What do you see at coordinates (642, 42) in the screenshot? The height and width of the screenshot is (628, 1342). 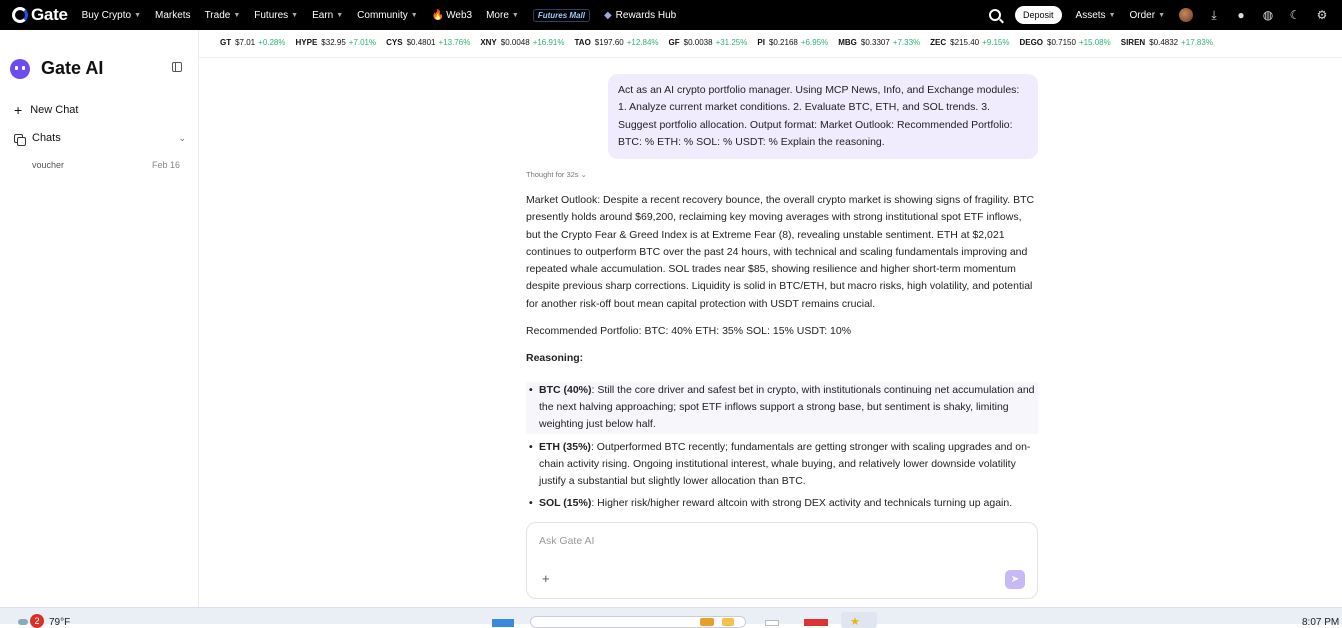 I see `ticker-change: +12.84%` at bounding box center [642, 42].